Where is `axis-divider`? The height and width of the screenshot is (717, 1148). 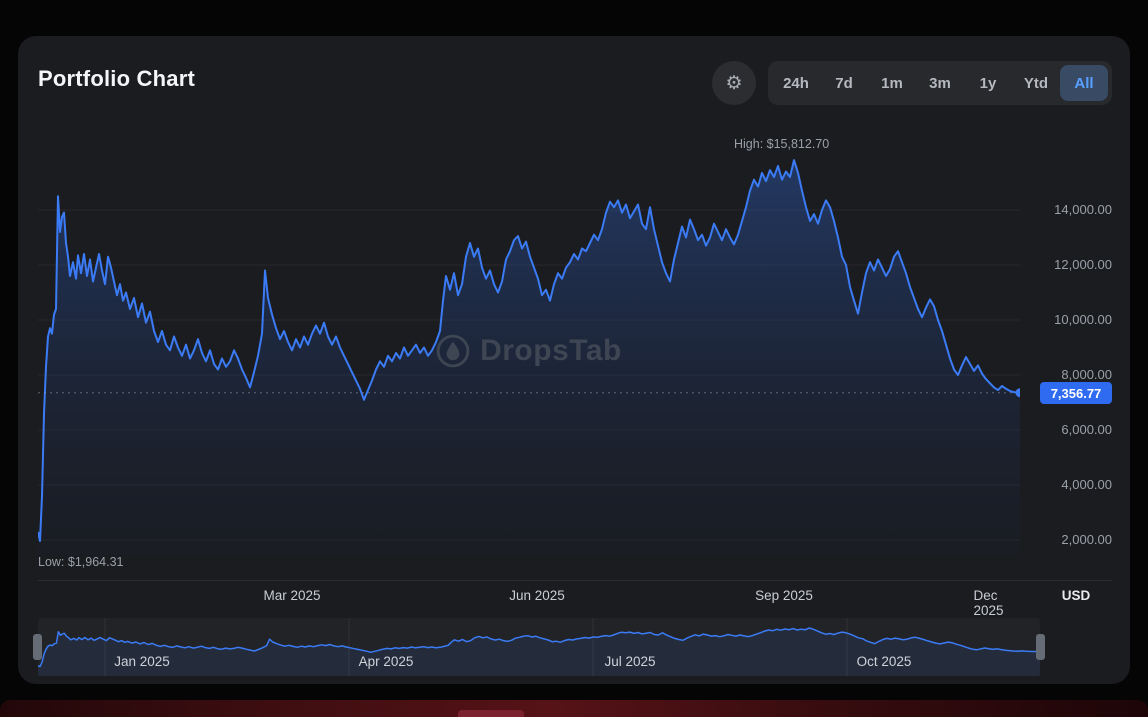 axis-divider is located at coordinates (575, 580).